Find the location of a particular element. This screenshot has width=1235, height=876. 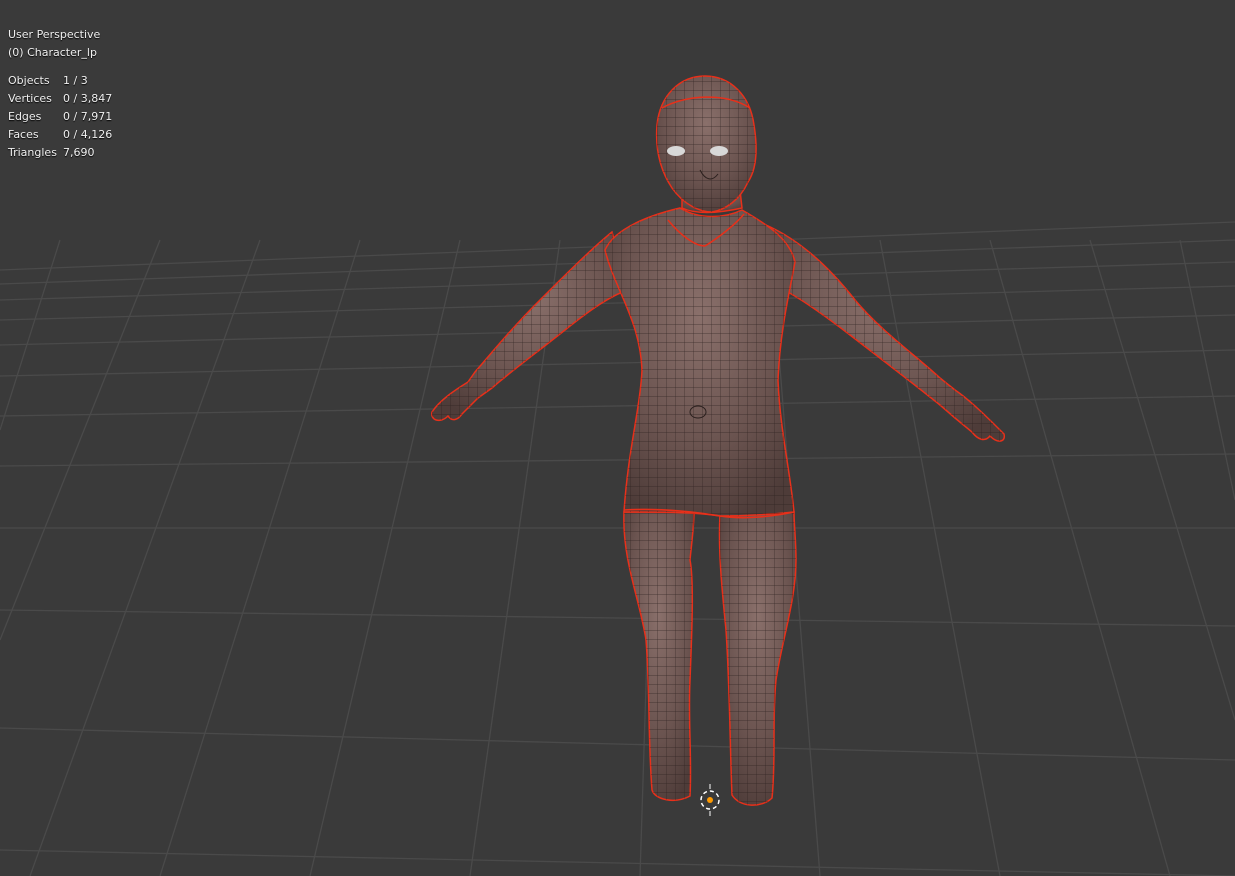

active-object-label: (0) Character_lp is located at coordinates (52, 52).